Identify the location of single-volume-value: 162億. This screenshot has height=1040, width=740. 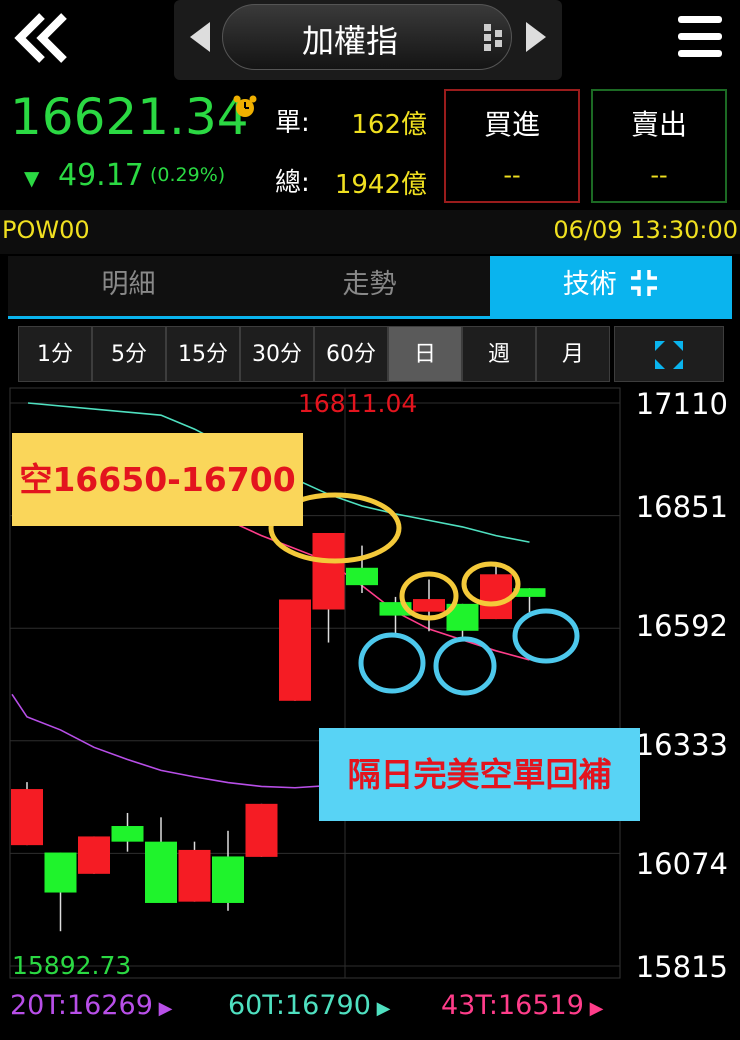
(389, 125).